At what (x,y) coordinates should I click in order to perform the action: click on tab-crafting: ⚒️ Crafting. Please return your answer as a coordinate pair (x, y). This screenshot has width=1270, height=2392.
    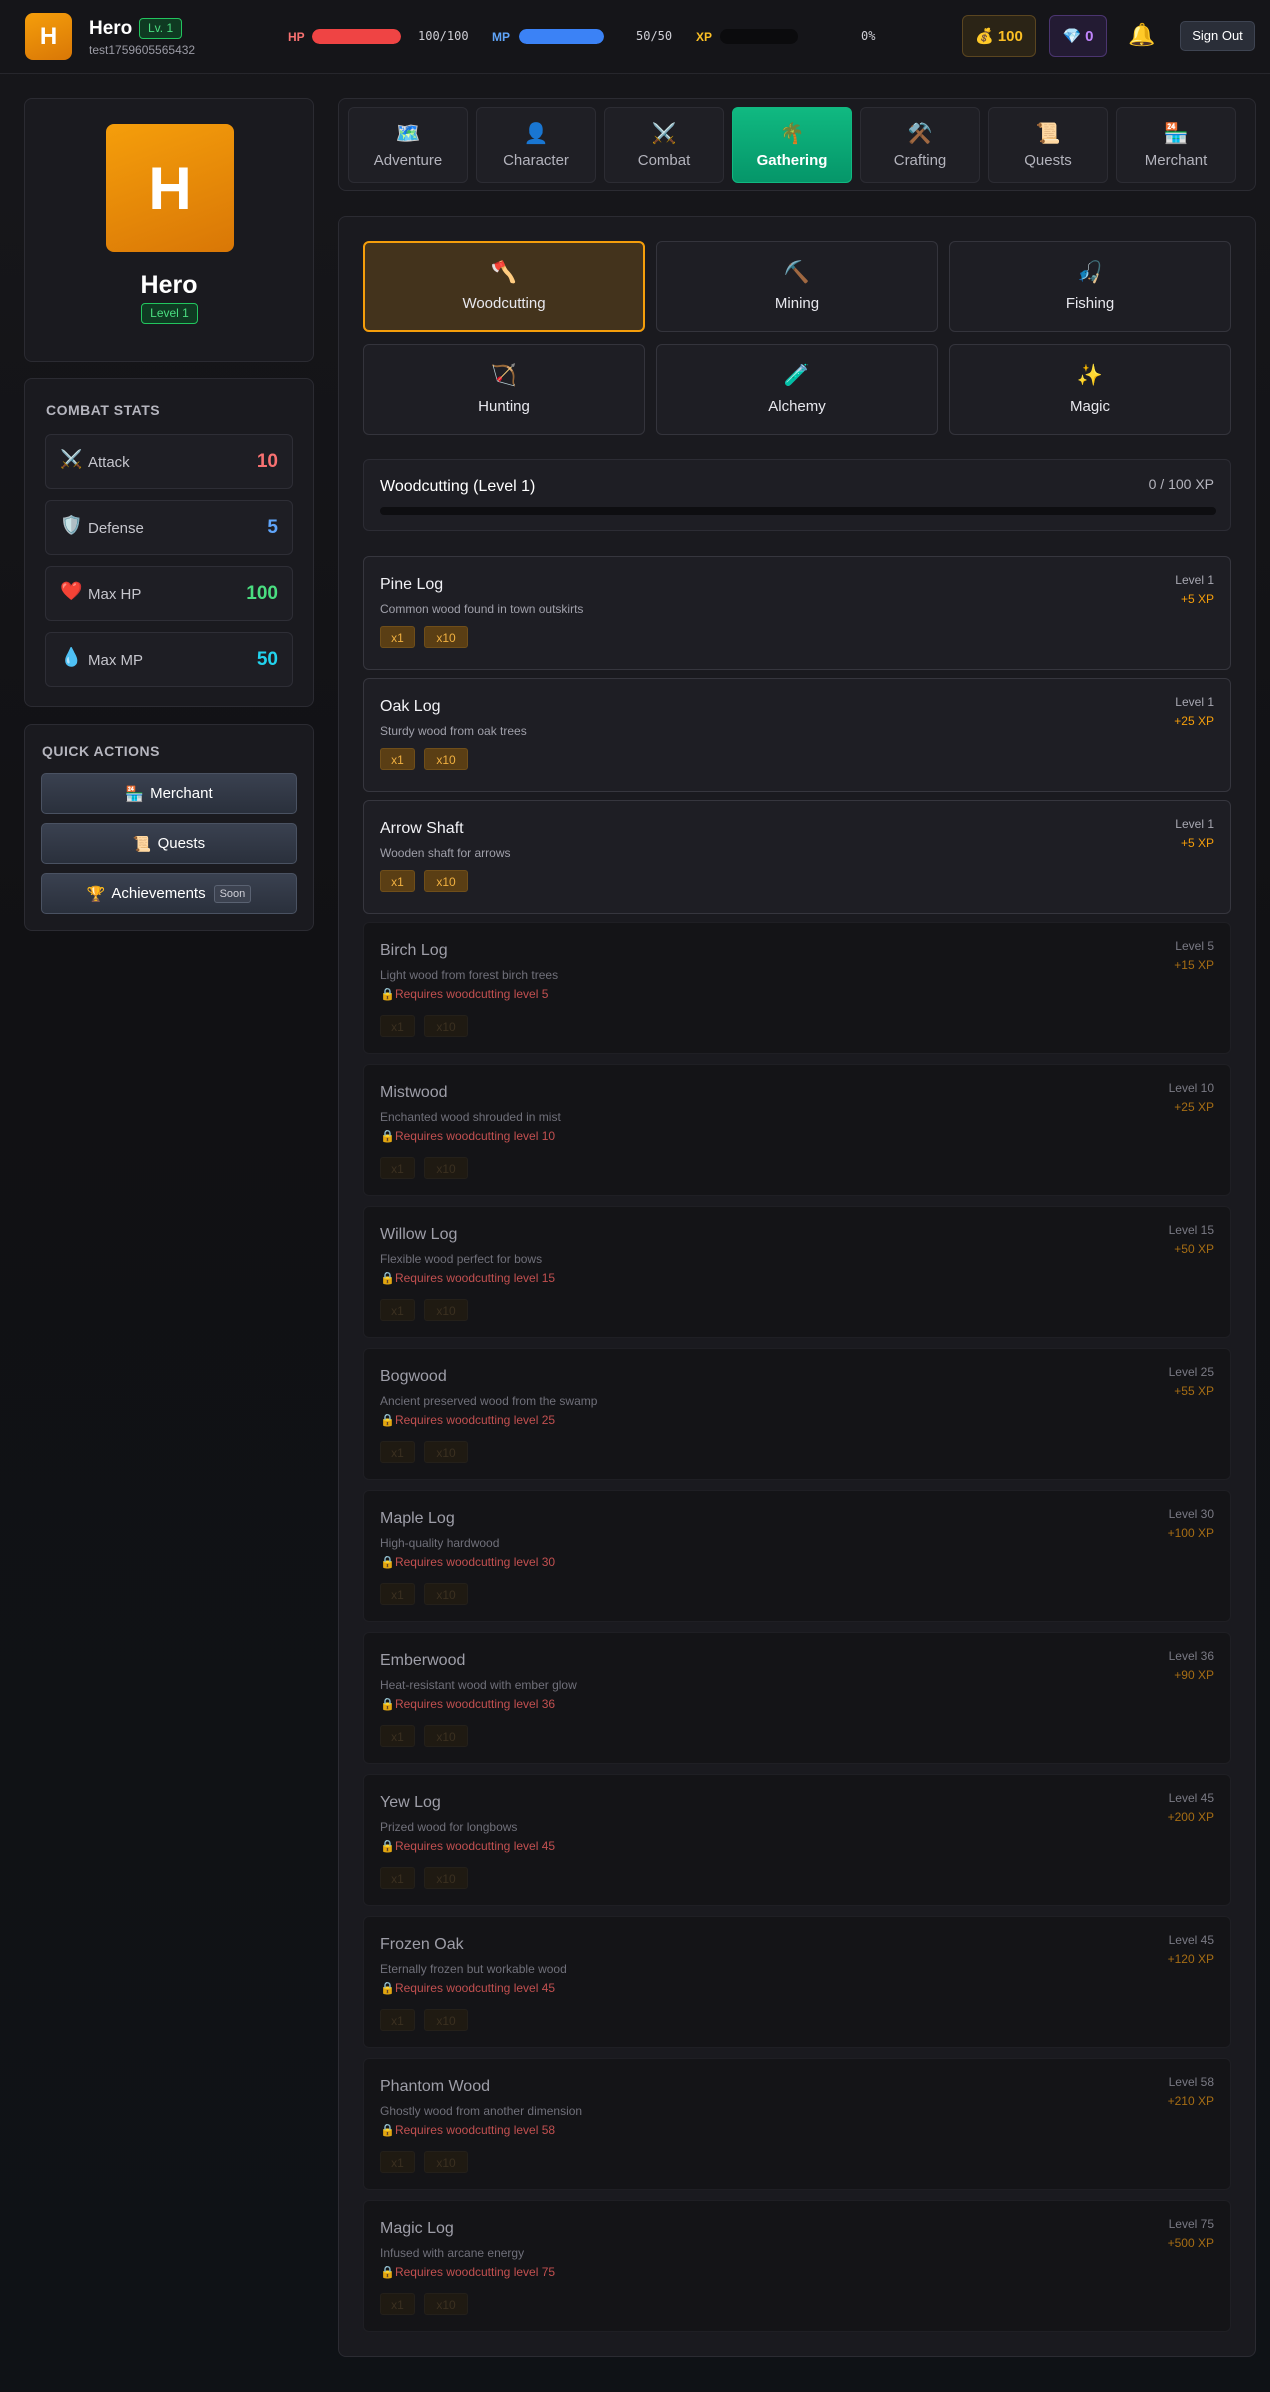
    Looking at the image, I should click on (920, 145).